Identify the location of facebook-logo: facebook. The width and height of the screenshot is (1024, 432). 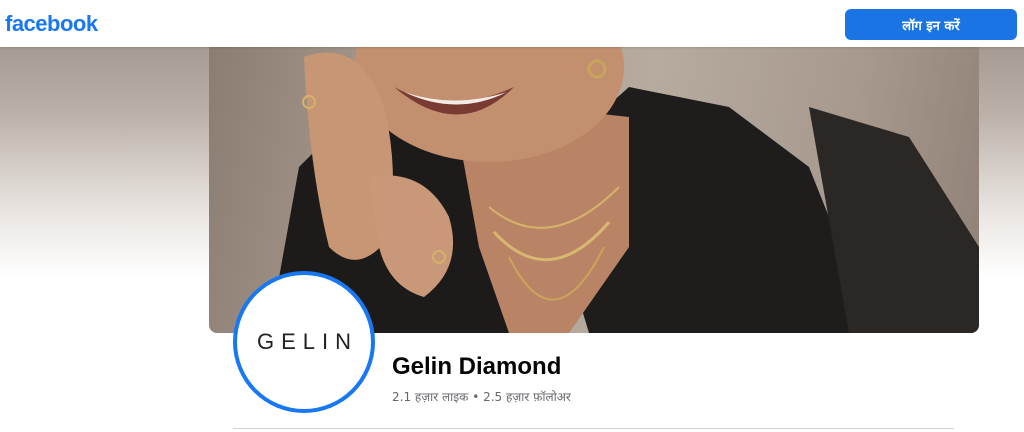
(51, 24).